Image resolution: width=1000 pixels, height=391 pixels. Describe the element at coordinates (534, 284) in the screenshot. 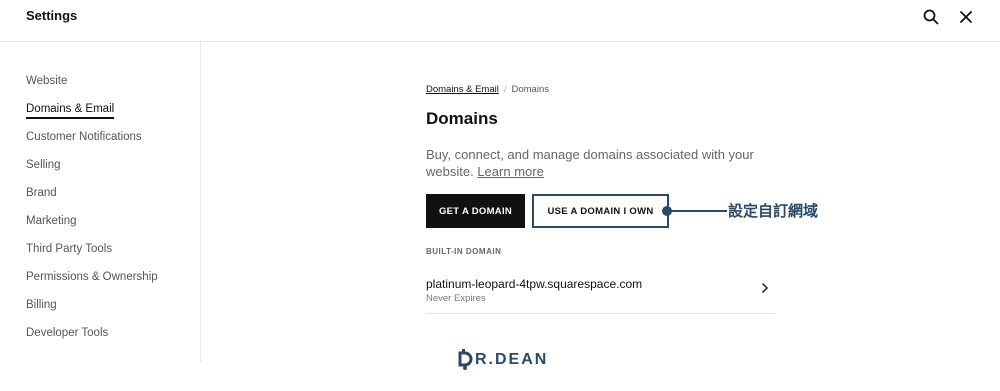

I see `domain-name: platinum-leopard-4tpw.squarespace.com` at that location.